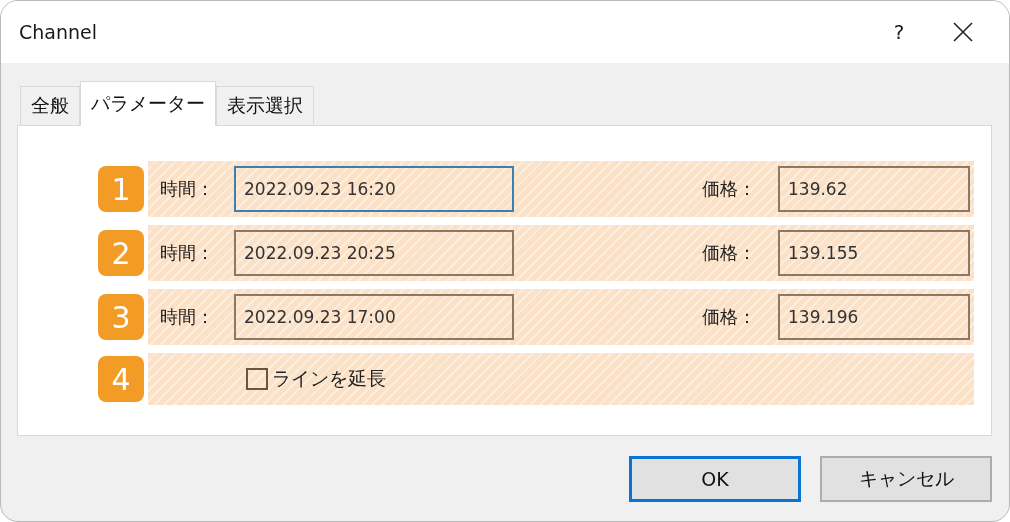  Describe the element at coordinates (58, 32) in the screenshot. I see `window-title: Channel` at that location.